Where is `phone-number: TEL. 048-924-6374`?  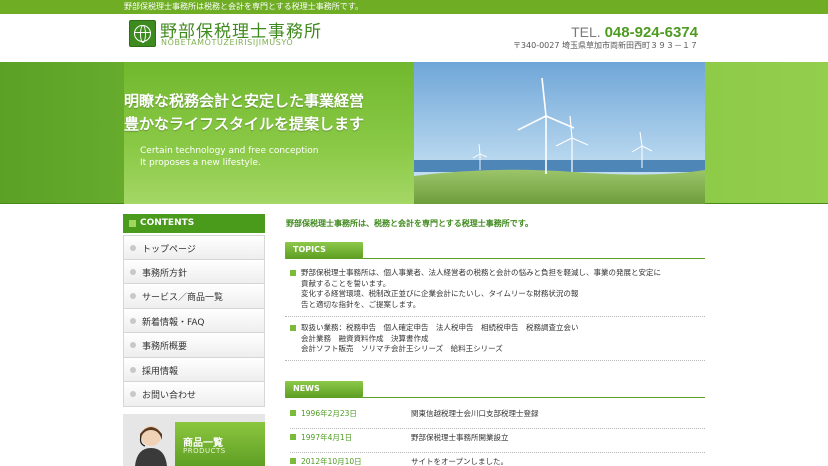
phone-number: TEL. 048-924-6374 is located at coordinates (634, 32).